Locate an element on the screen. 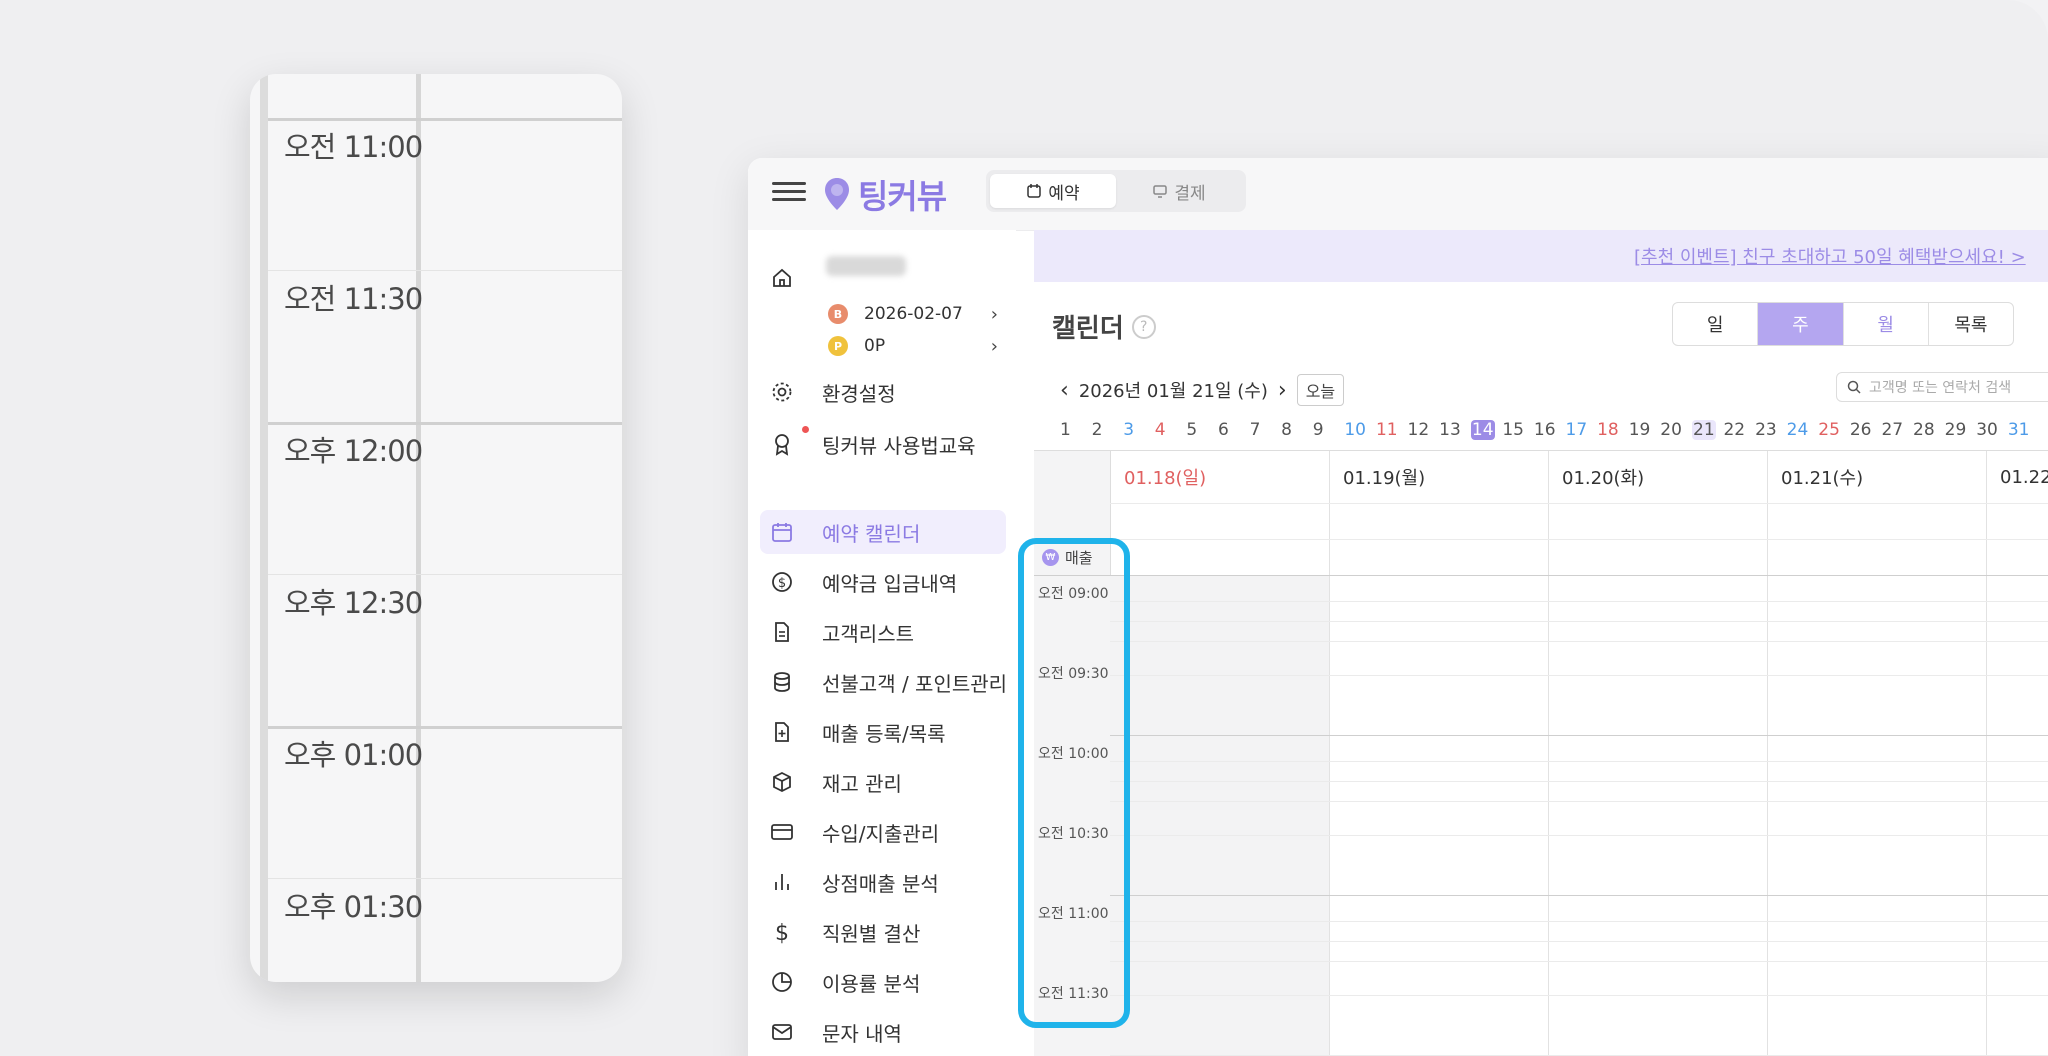 The height and width of the screenshot is (1056, 2048). day-number: 31 is located at coordinates (2024, 430).